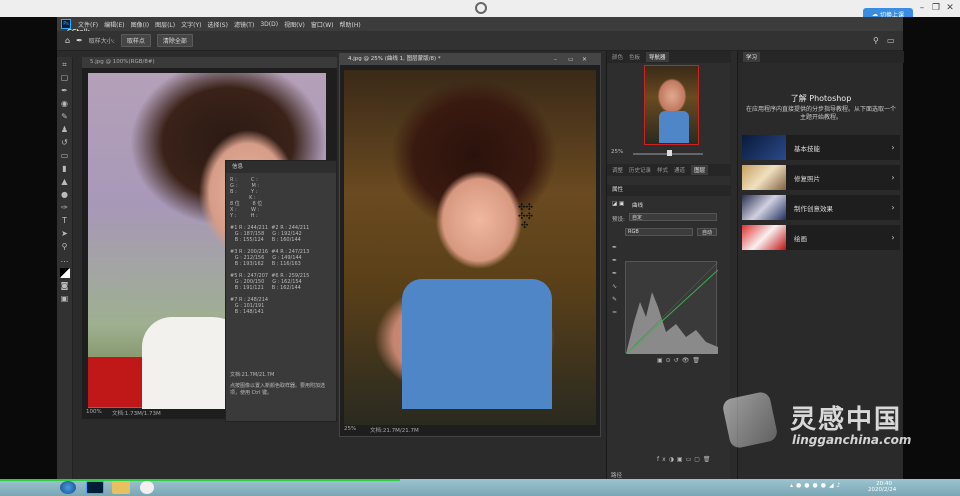  Describe the element at coordinates (101, 41) in the screenshot. I see `sample-size-label: 取样大小:` at that location.